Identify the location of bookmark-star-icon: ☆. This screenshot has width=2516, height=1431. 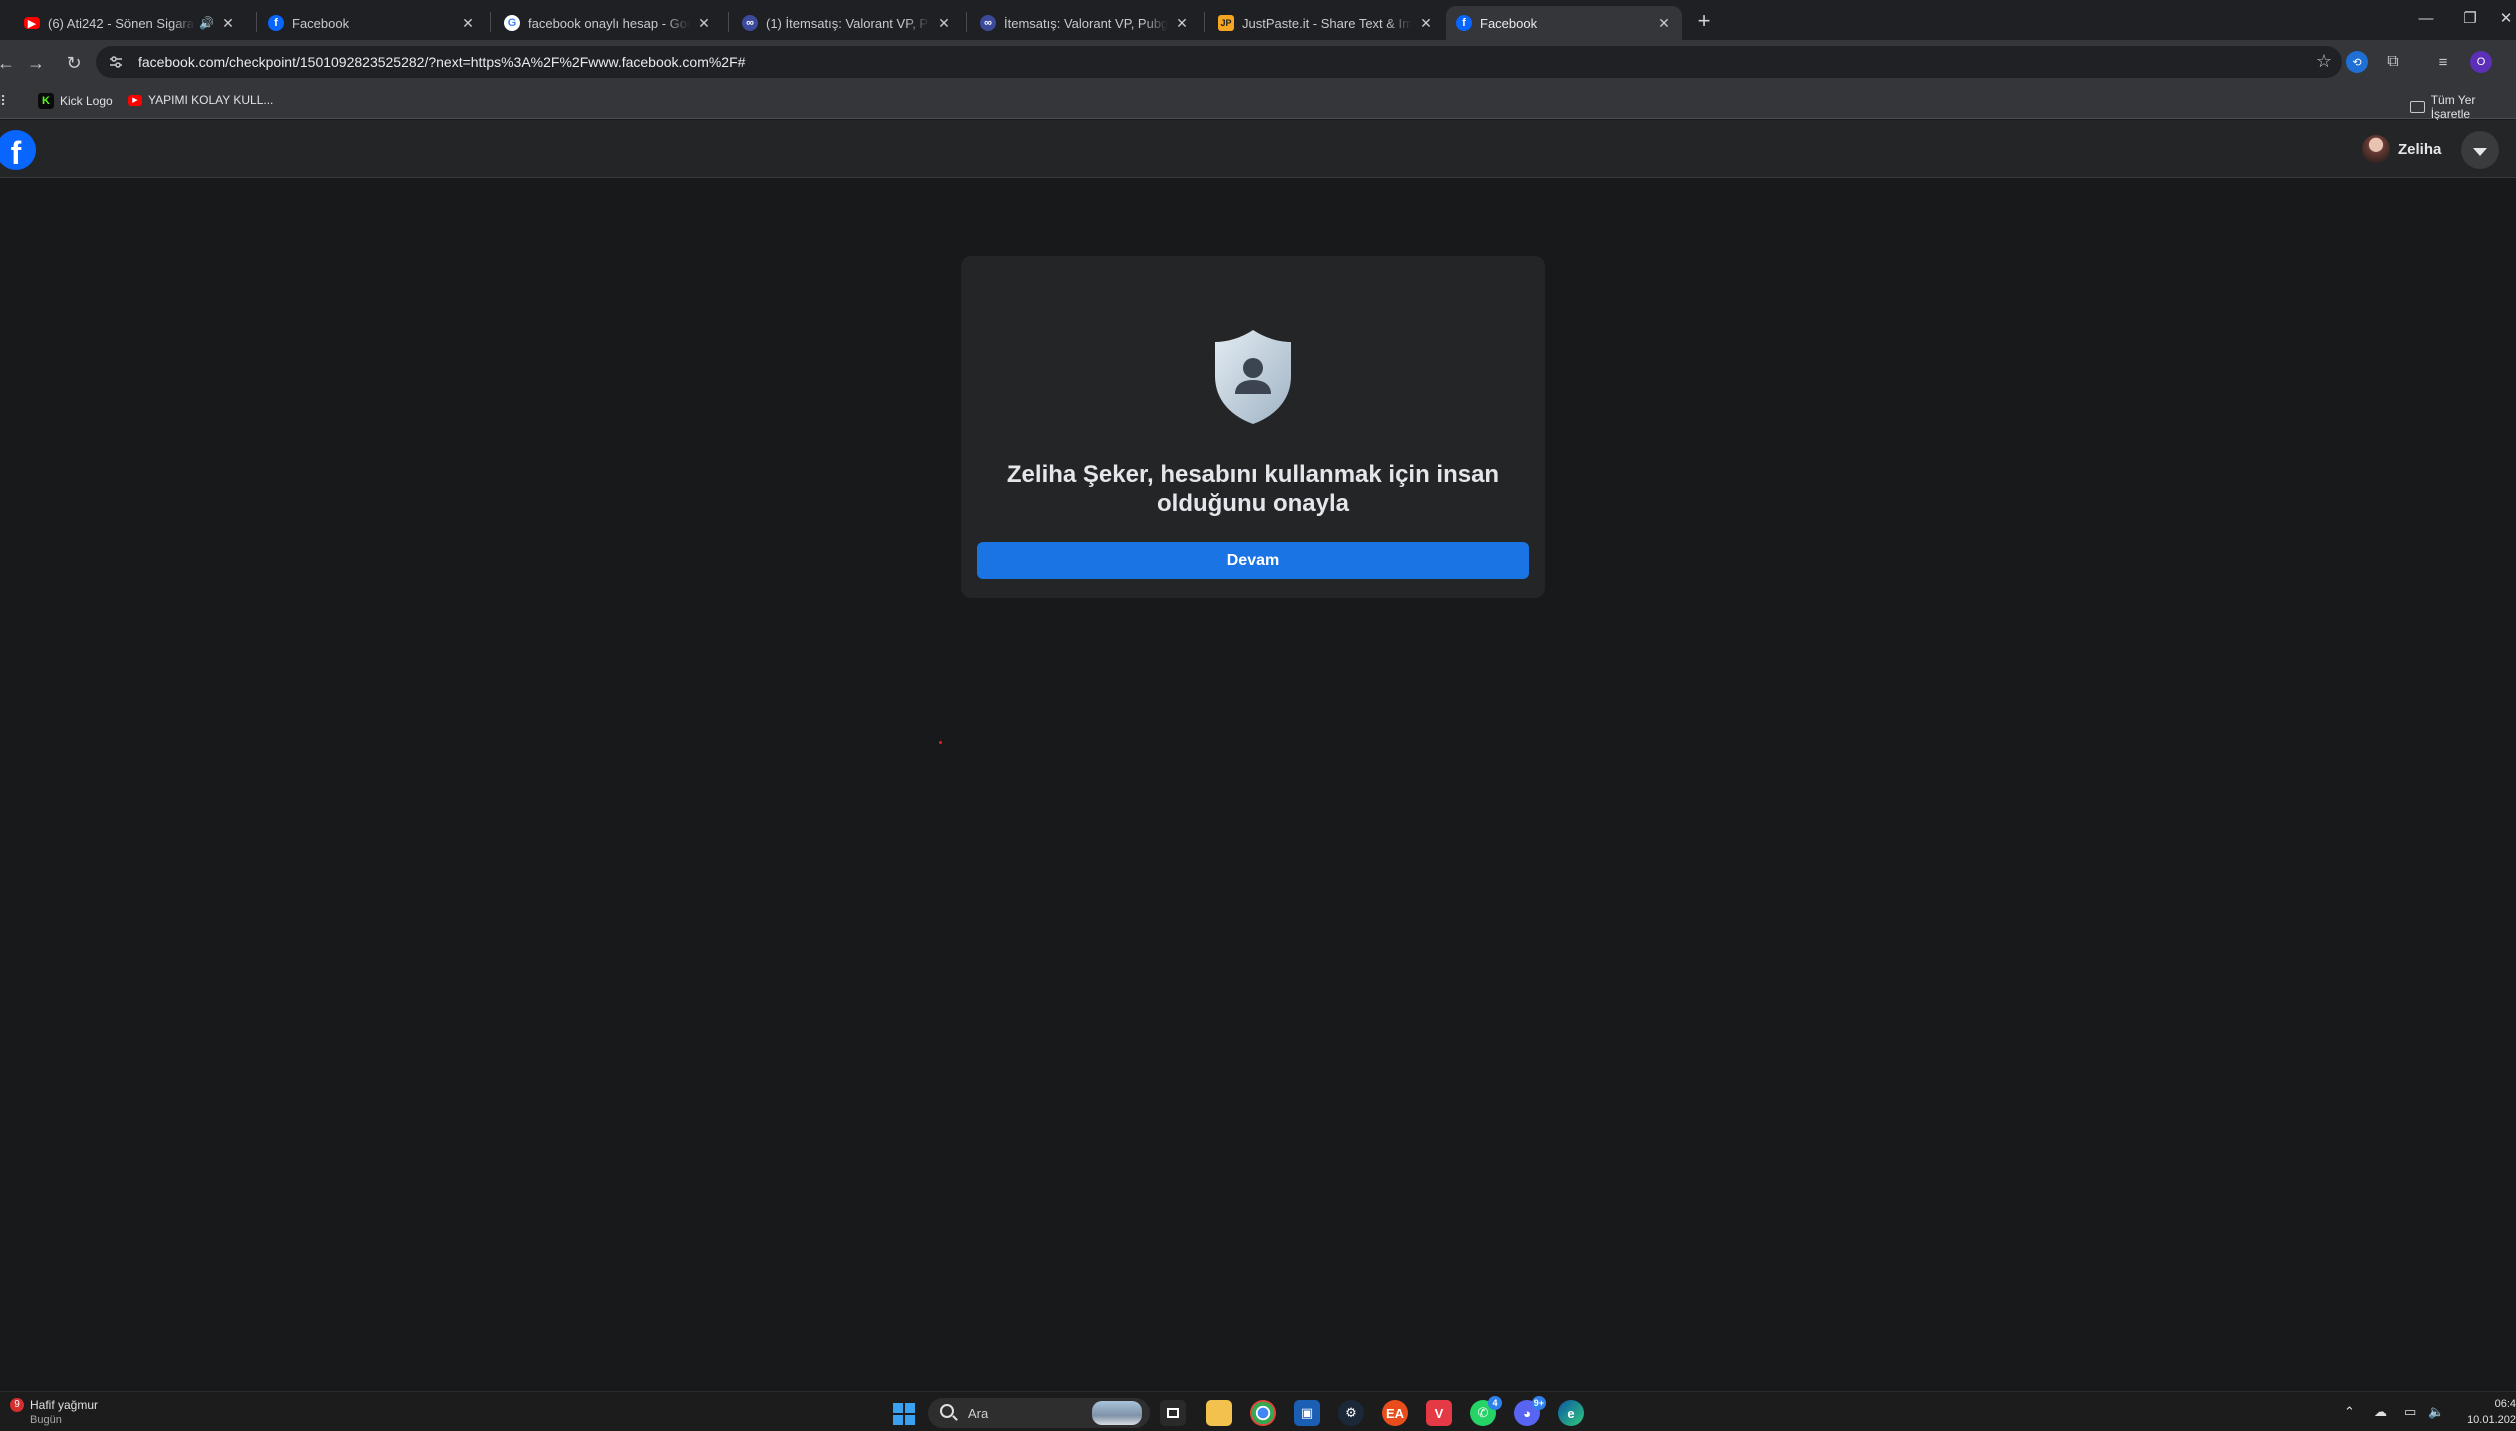
(2324, 61).